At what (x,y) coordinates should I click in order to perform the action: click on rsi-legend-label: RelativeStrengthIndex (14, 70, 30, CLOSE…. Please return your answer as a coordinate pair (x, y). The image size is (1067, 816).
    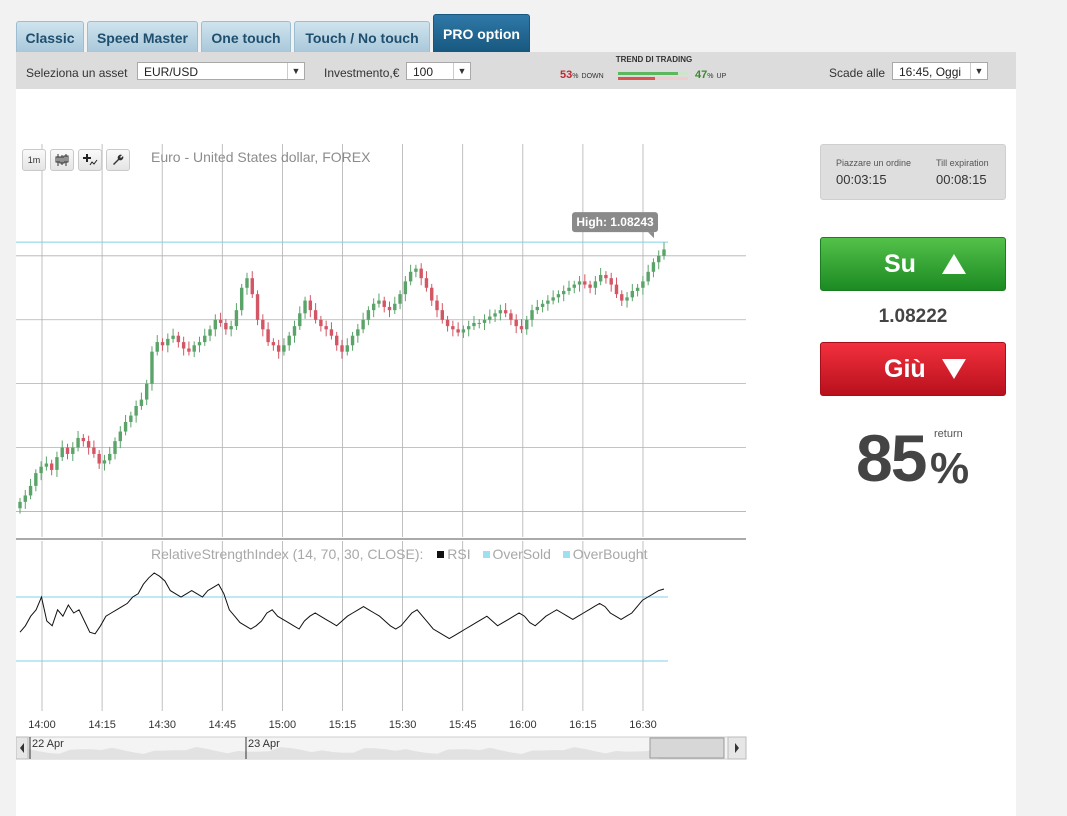
    Looking at the image, I should click on (287, 554).